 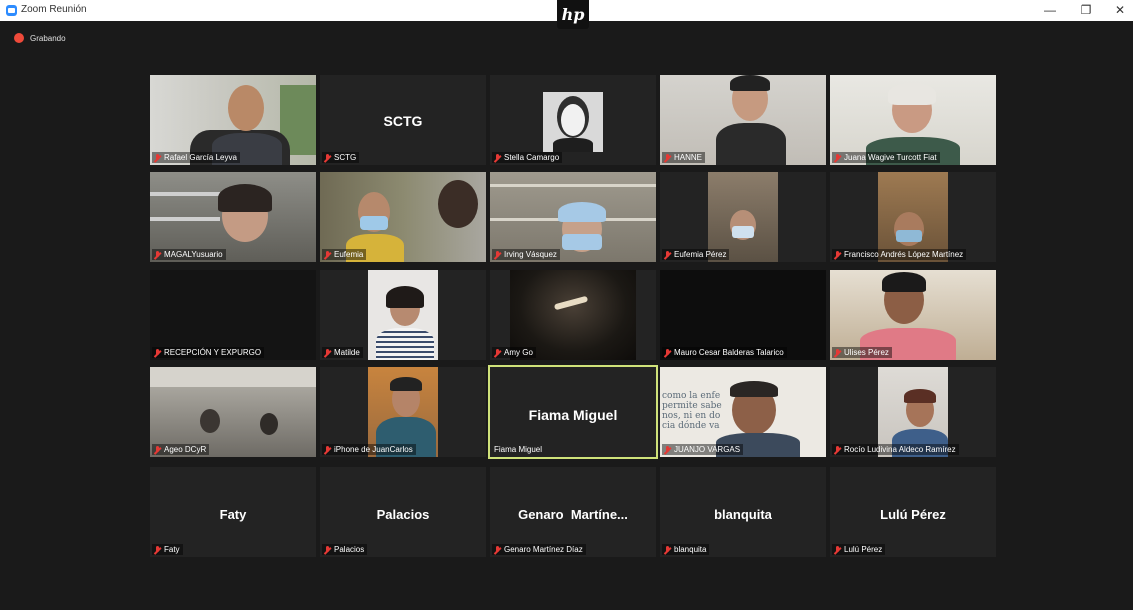 What do you see at coordinates (196, 157) in the screenshot?
I see `participant-name: Rafael García Leyva` at bounding box center [196, 157].